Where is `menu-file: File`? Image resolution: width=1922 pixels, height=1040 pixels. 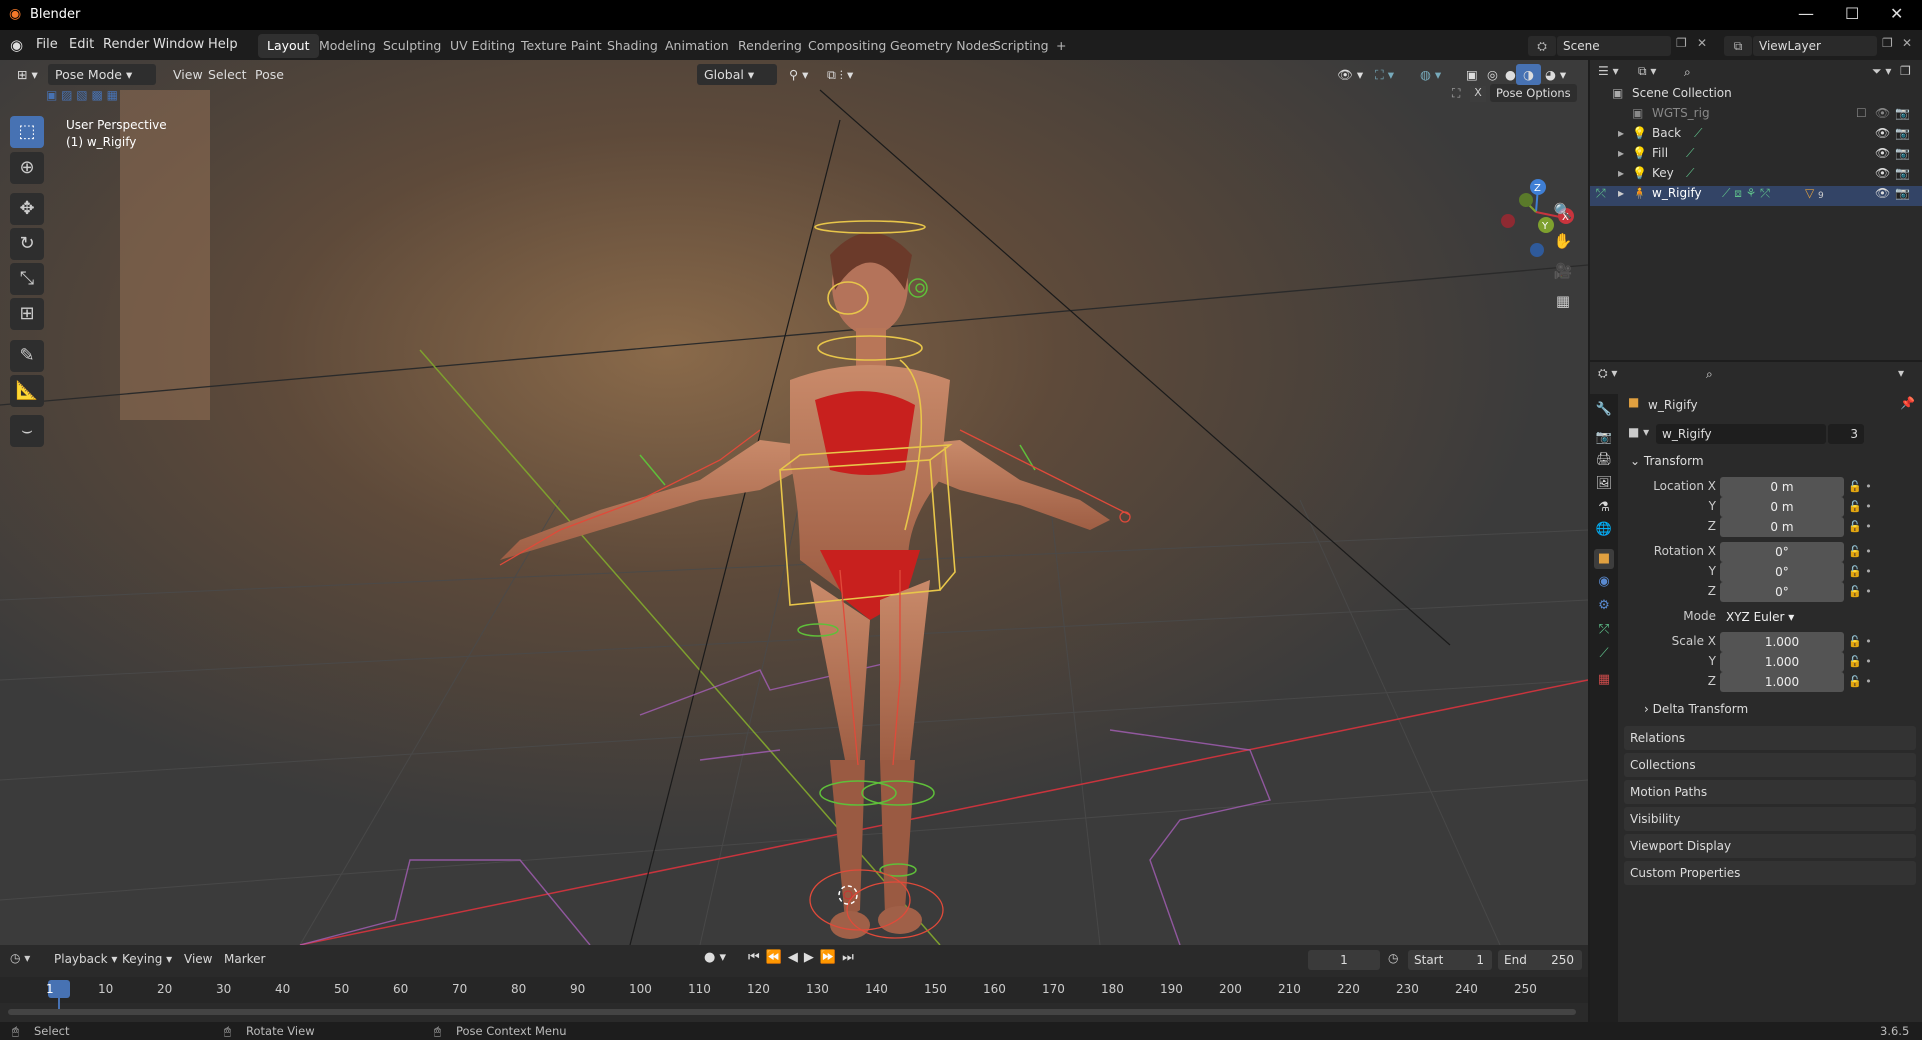 menu-file: File is located at coordinates (47, 44).